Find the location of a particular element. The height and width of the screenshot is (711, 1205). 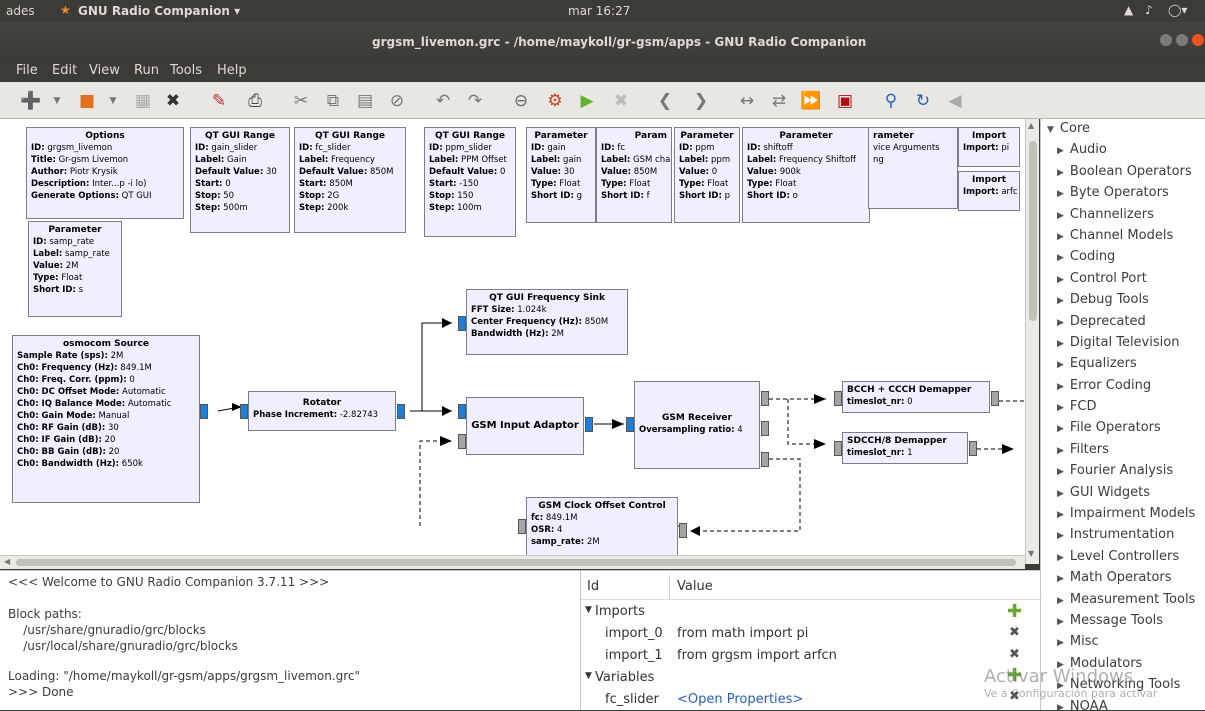

tree-item: ▶ Channelizers is located at coordinates (1123, 214).